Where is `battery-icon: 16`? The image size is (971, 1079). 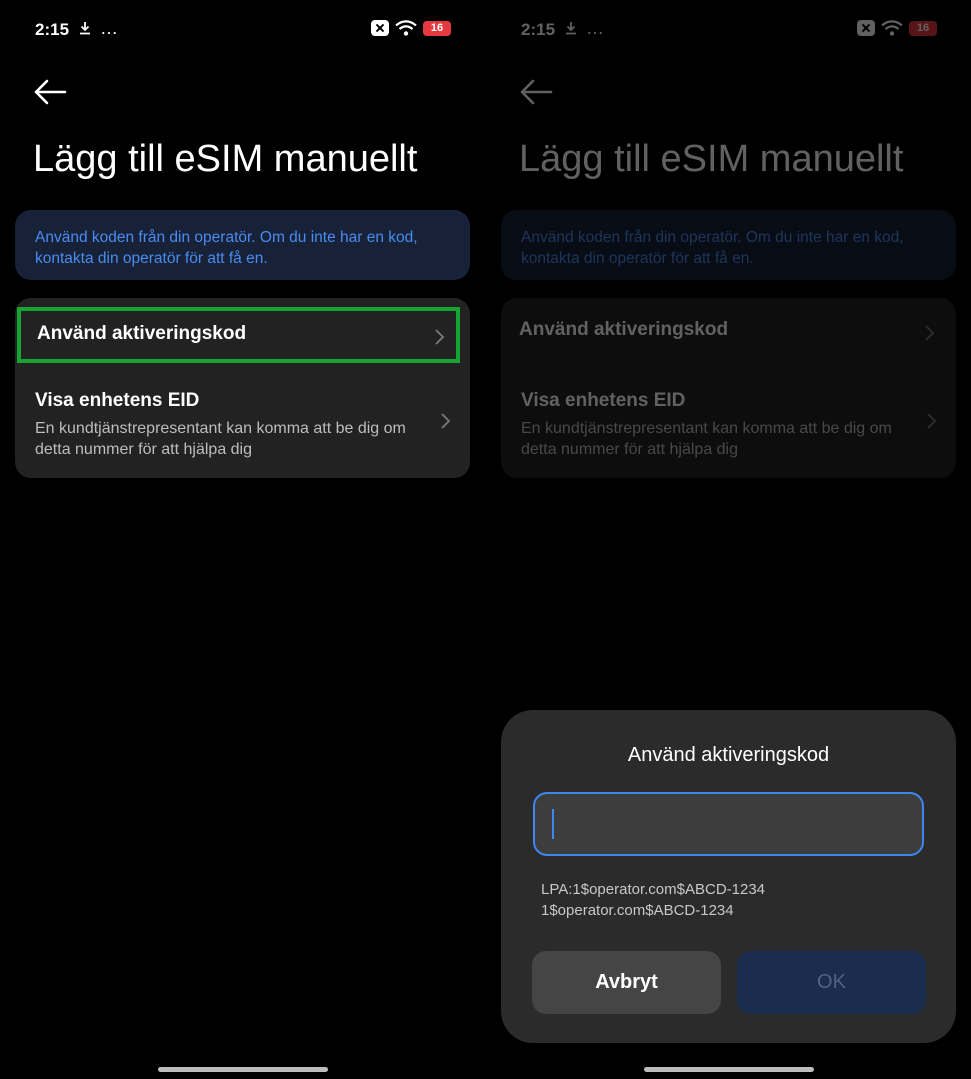 battery-icon: 16 is located at coordinates (437, 28).